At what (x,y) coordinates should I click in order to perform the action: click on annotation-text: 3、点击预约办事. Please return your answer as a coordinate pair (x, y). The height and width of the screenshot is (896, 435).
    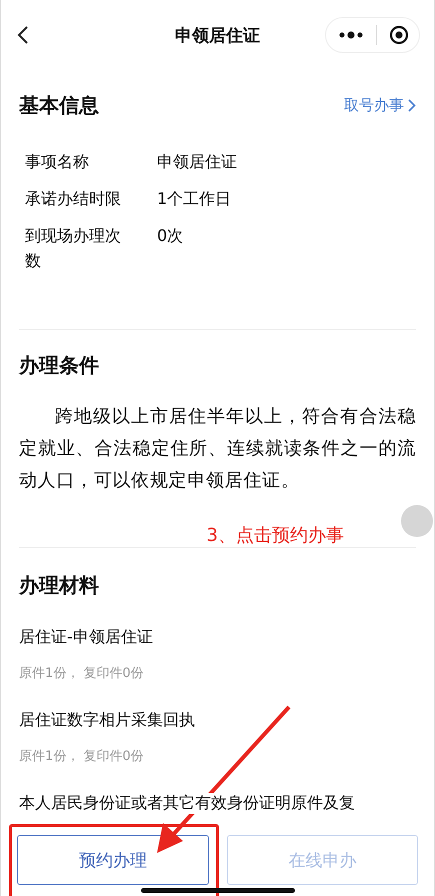
    Looking at the image, I should click on (275, 535).